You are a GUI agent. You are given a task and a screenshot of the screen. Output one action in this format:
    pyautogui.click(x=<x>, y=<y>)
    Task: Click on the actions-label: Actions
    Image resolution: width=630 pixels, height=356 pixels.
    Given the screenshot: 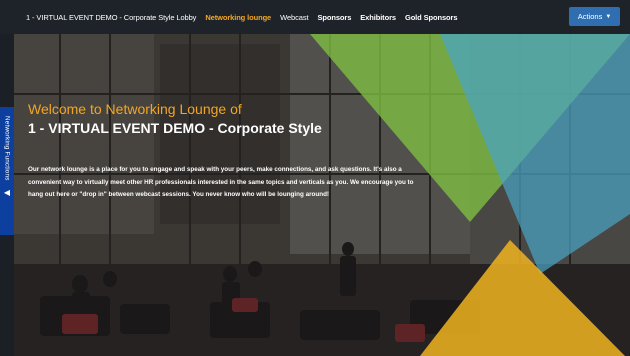 What is the action you would take?
    pyautogui.click(x=590, y=16)
    